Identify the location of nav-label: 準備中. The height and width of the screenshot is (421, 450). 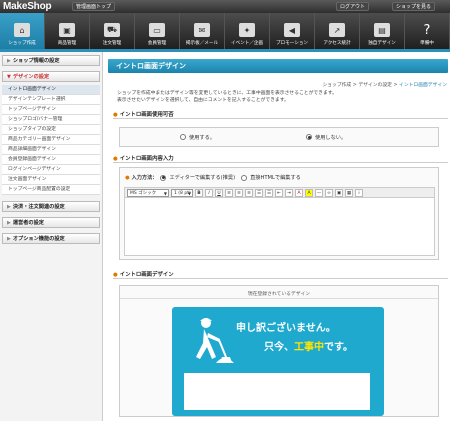
(427, 43).